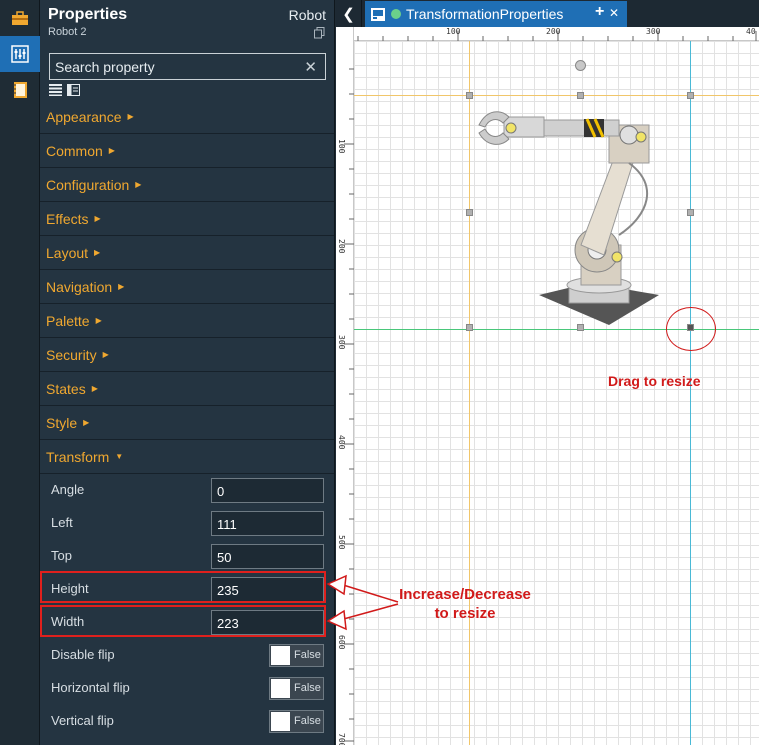 Image resolution: width=759 pixels, height=745 pixels. Describe the element at coordinates (62, 522) in the screenshot. I see `property-label: Left` at that location.